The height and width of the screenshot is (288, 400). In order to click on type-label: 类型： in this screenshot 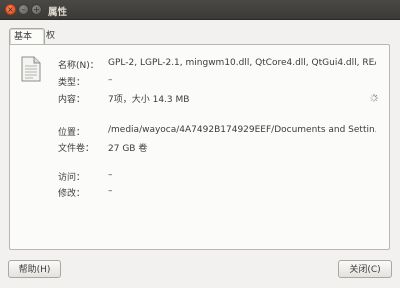, I will do `click(72, 83)`.